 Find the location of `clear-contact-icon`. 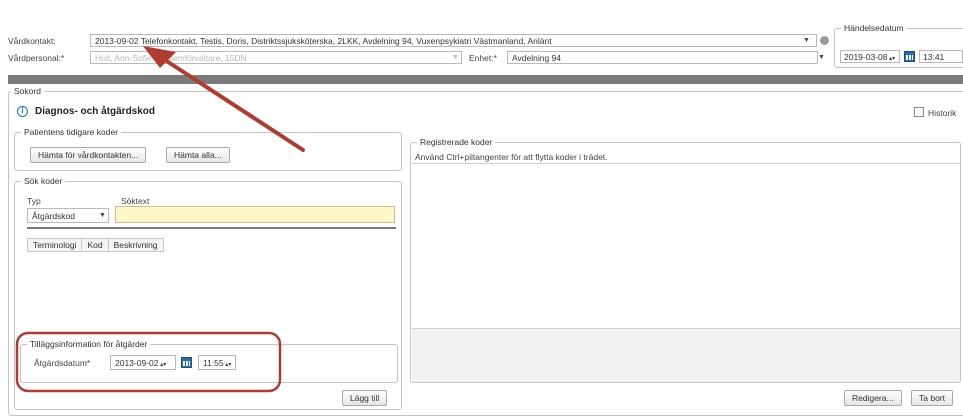

clear-contact-icon is located at coordinates (824, 40).